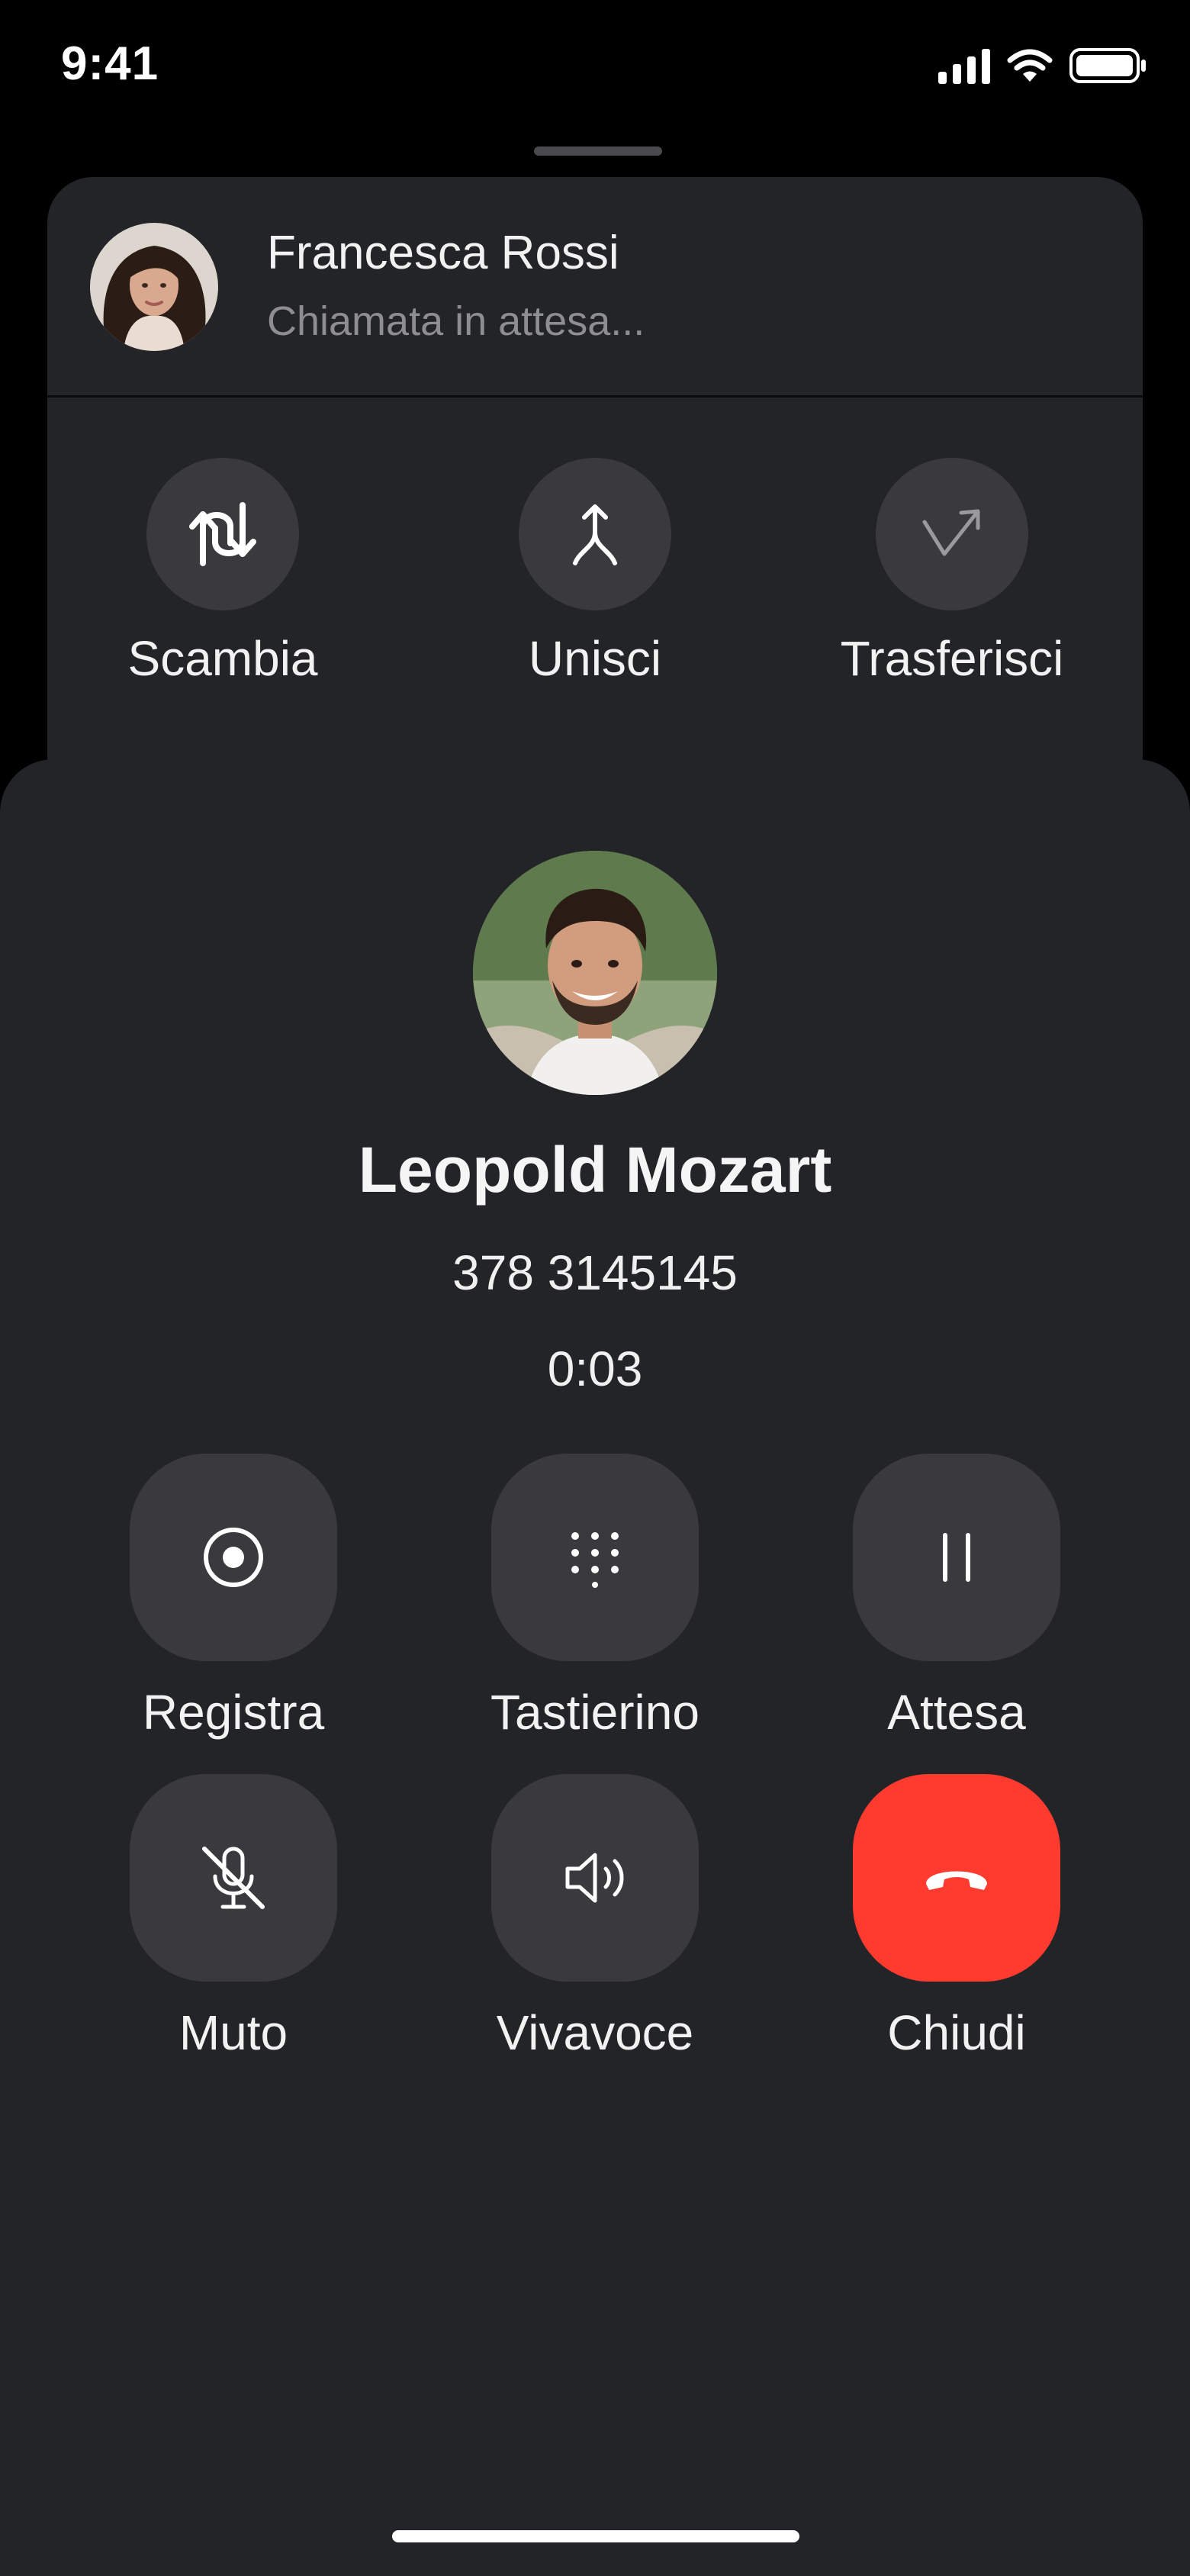 The width and height of the screenshot is (1190, 2576). I want to click on speaker-label: Vivavoce, so click(595, 2032).